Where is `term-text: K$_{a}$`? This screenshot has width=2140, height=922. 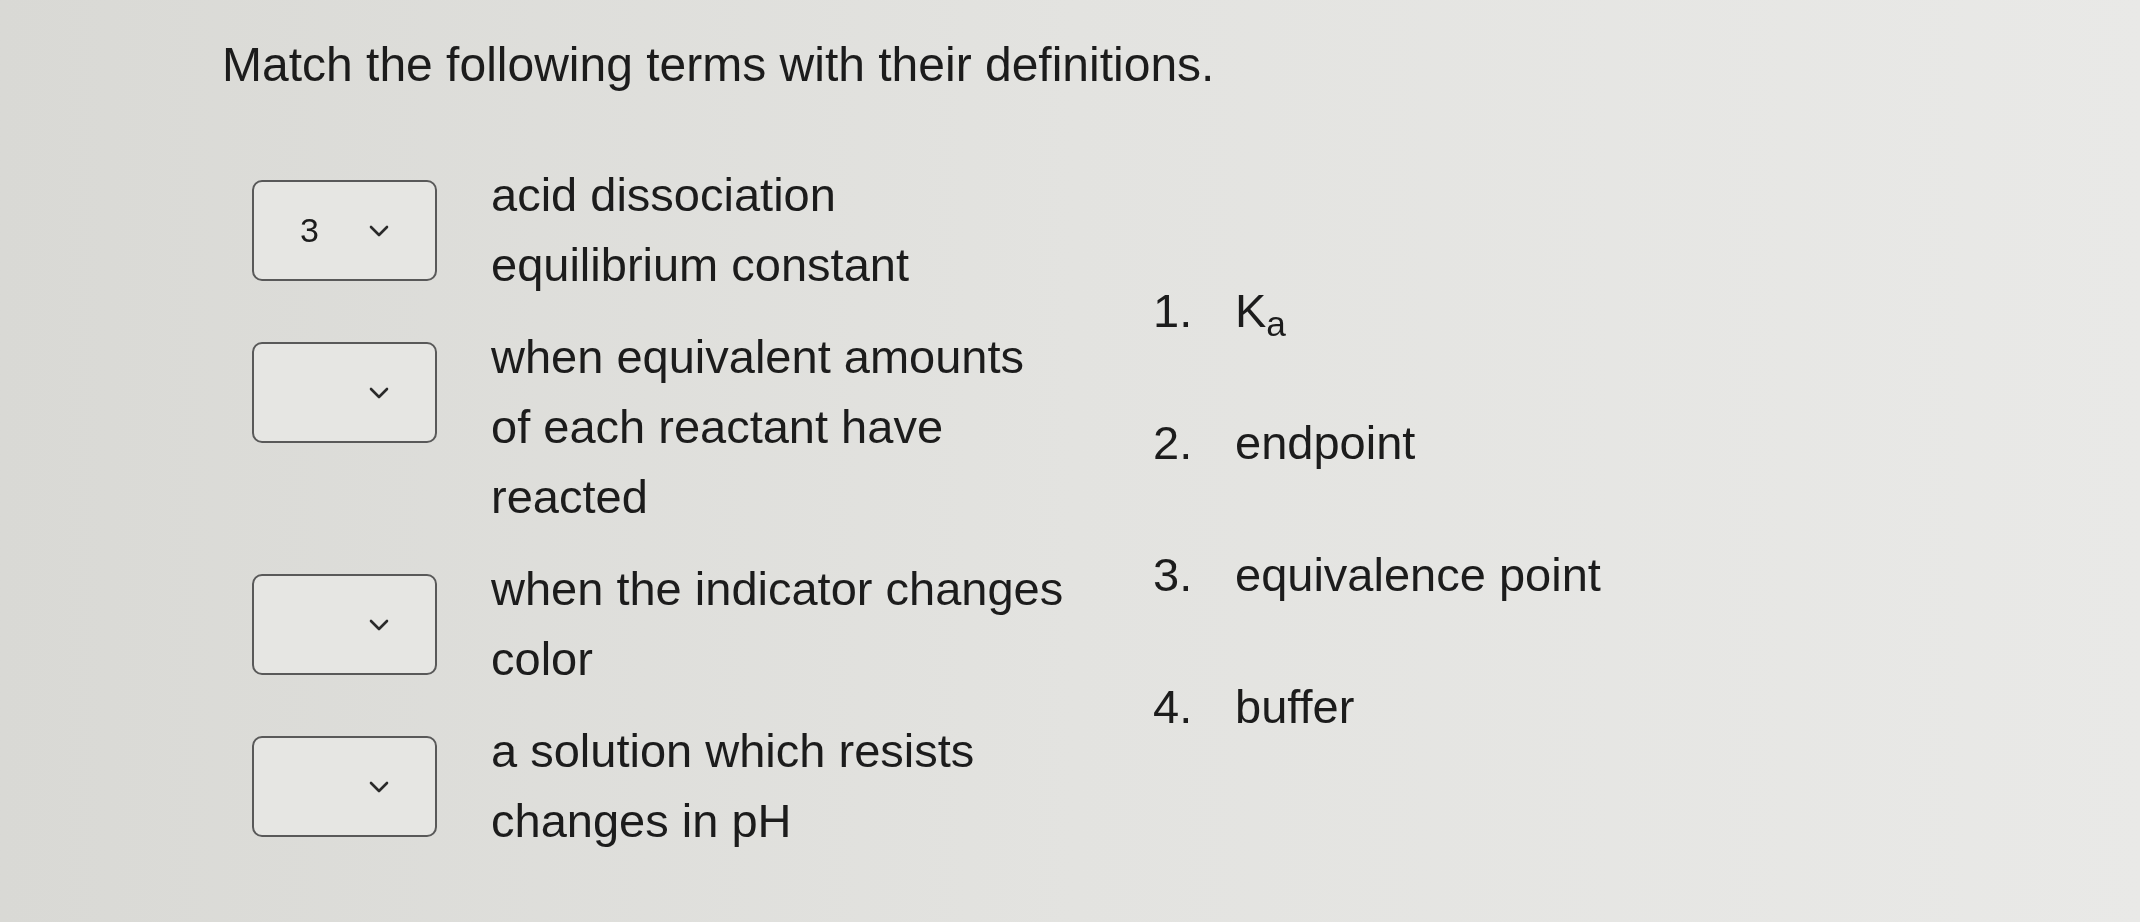
term-text: K$_{a}$ is located at coordinates (1260, 314).